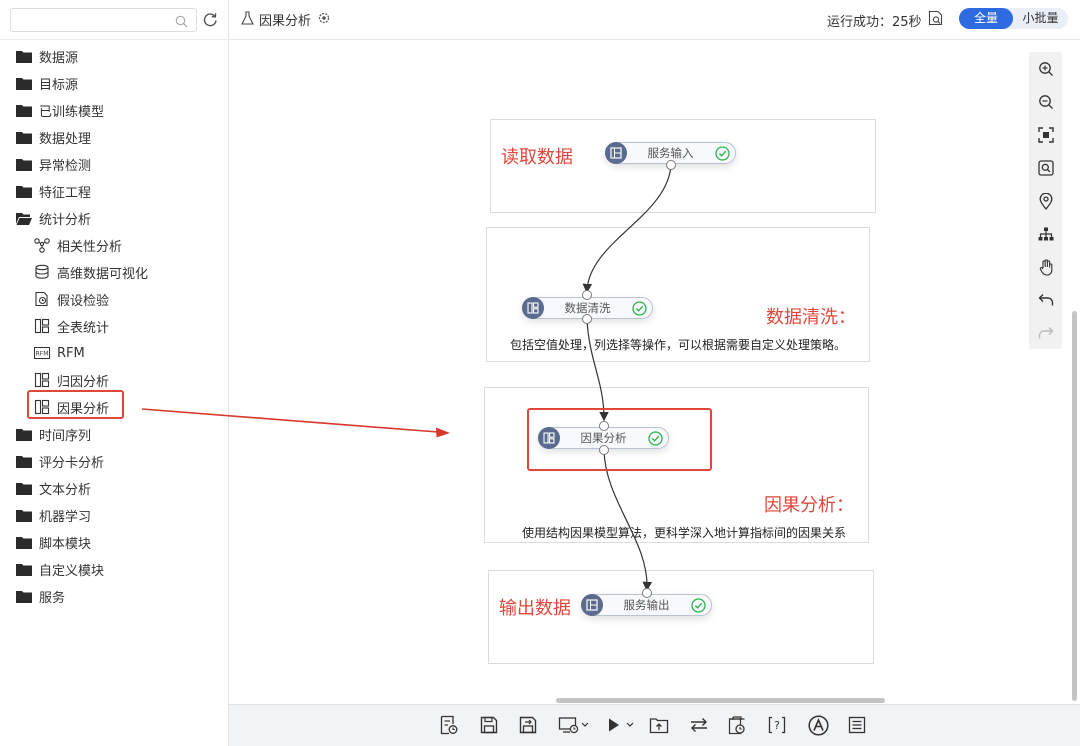 The height and width of the screenshot is (746, 1080). I want to click on assistant-icon, so click(818, 725).